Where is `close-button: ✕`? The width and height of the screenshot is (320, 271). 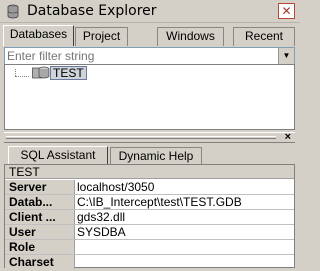
close-button: ✕ is located at coordinates (286, 11).